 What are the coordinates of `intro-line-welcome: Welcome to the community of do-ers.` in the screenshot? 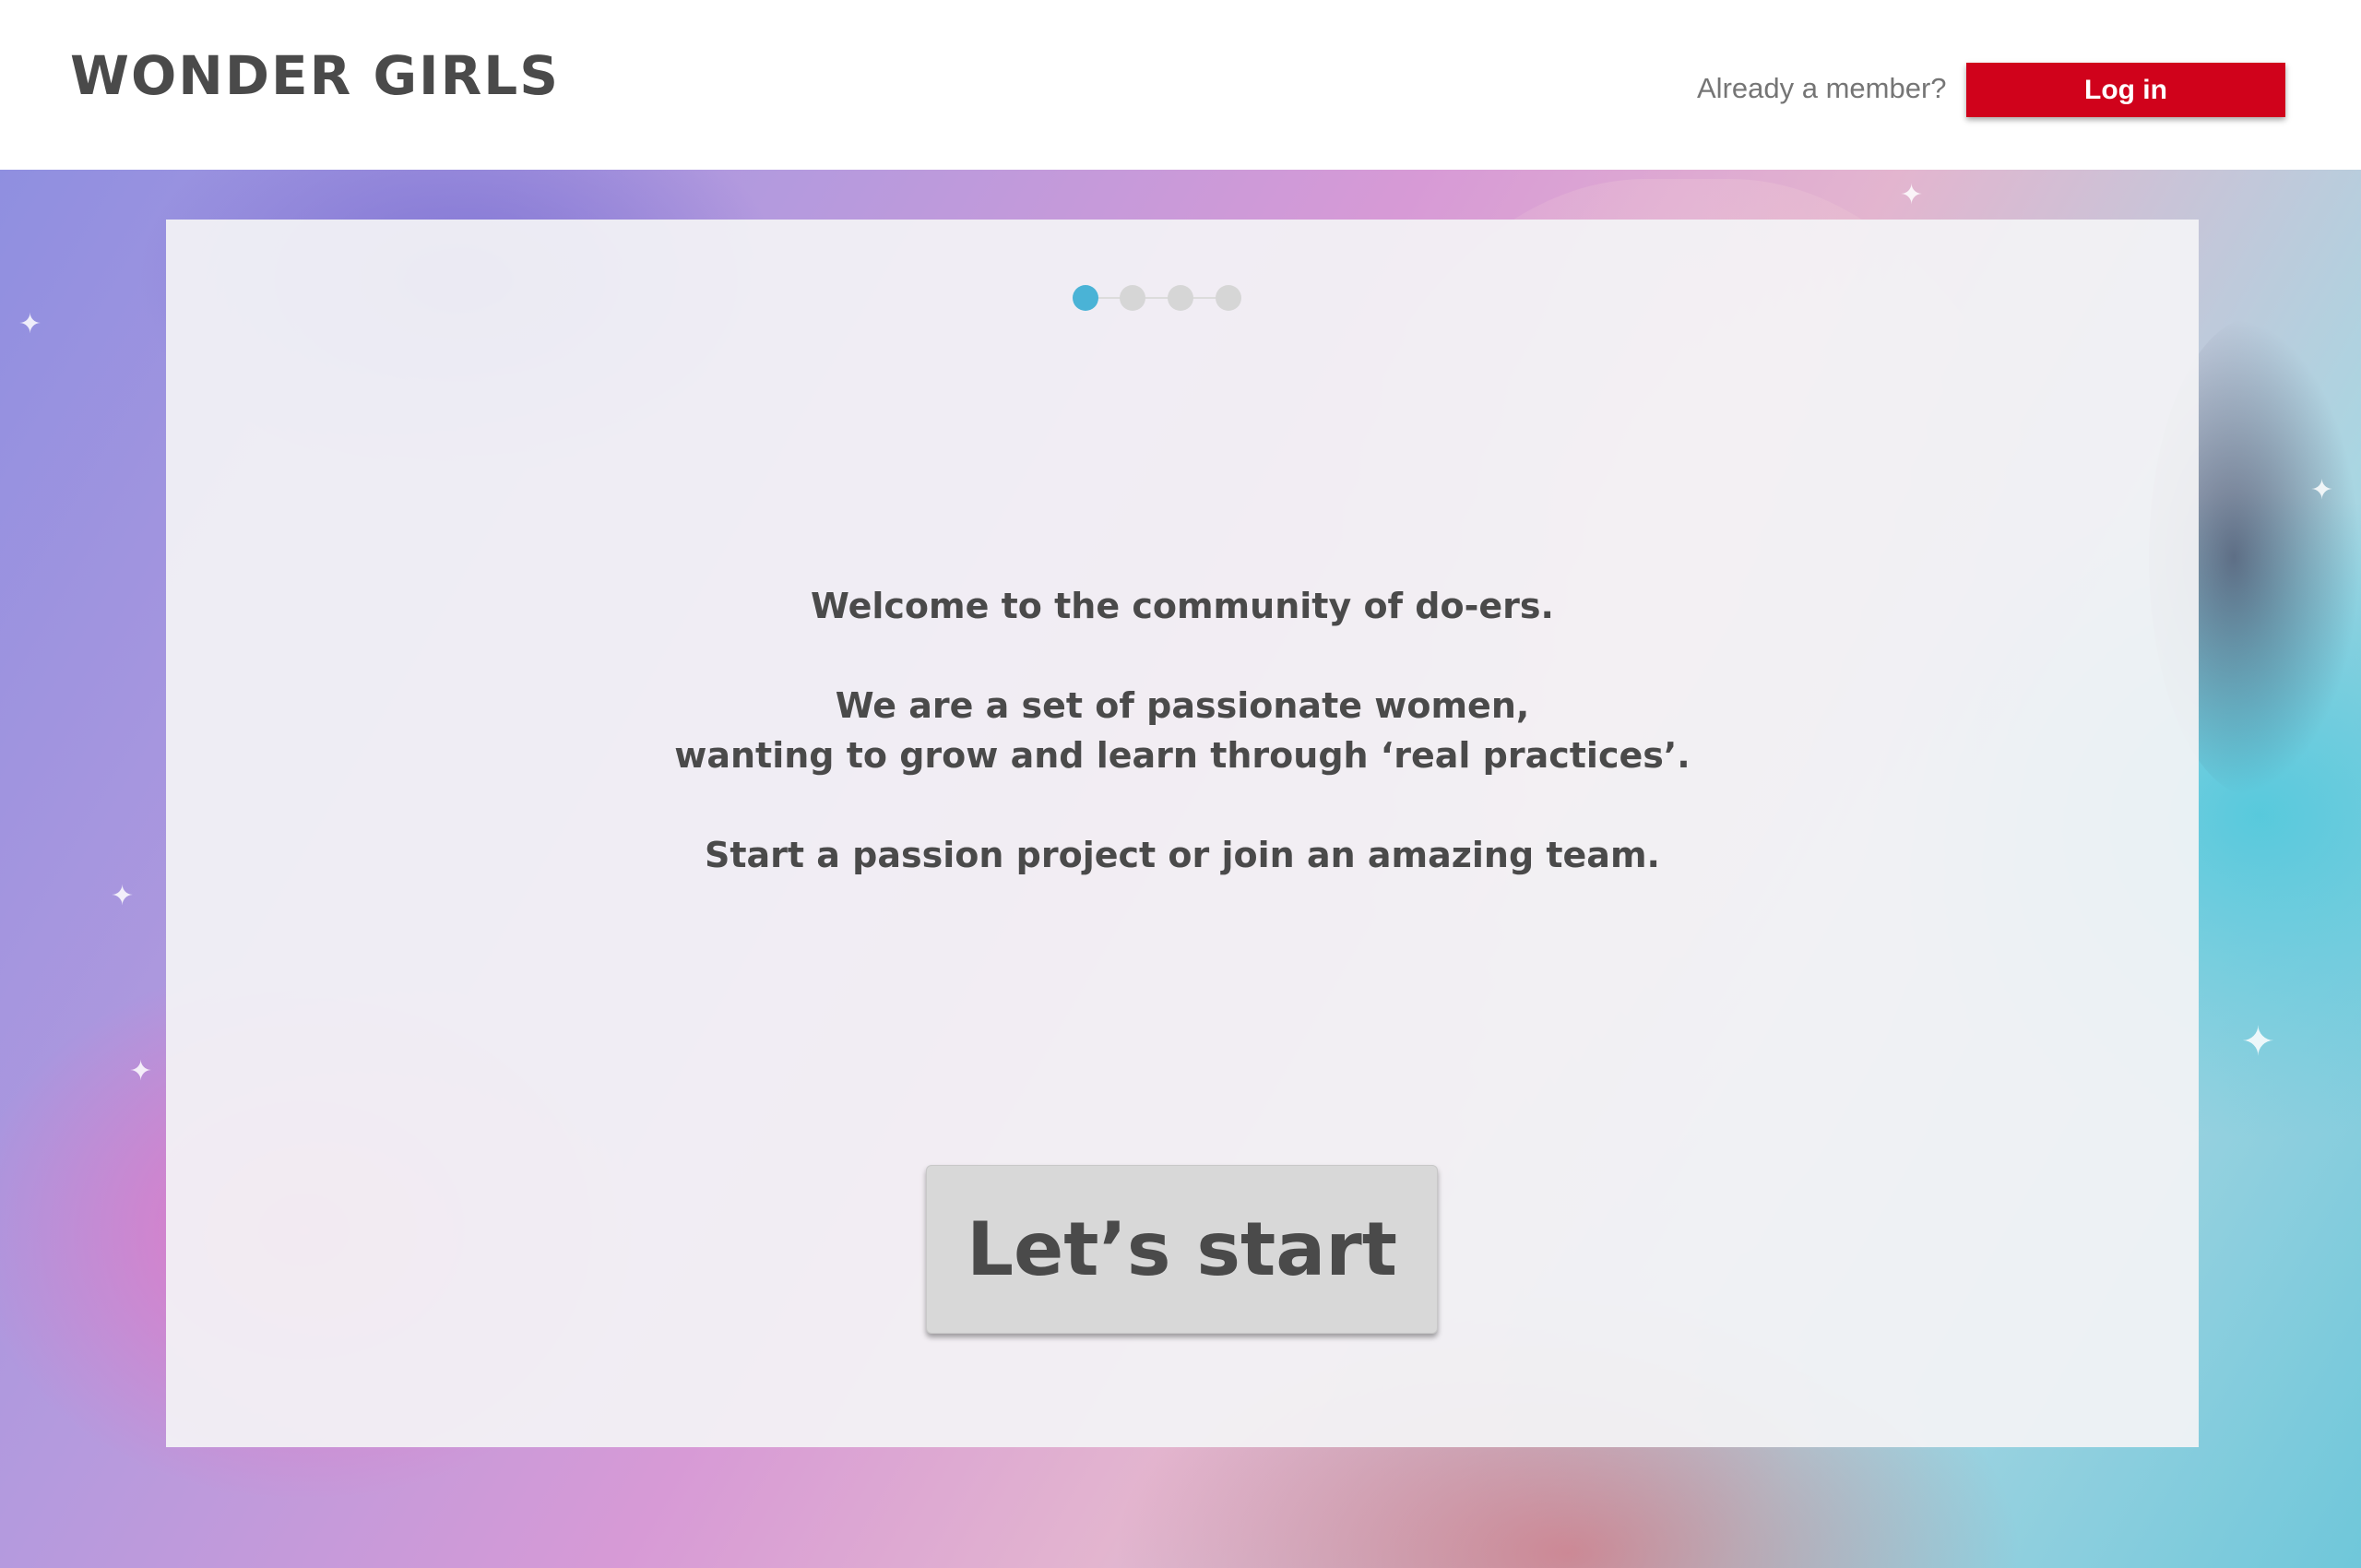 It's located at (1182, 606).